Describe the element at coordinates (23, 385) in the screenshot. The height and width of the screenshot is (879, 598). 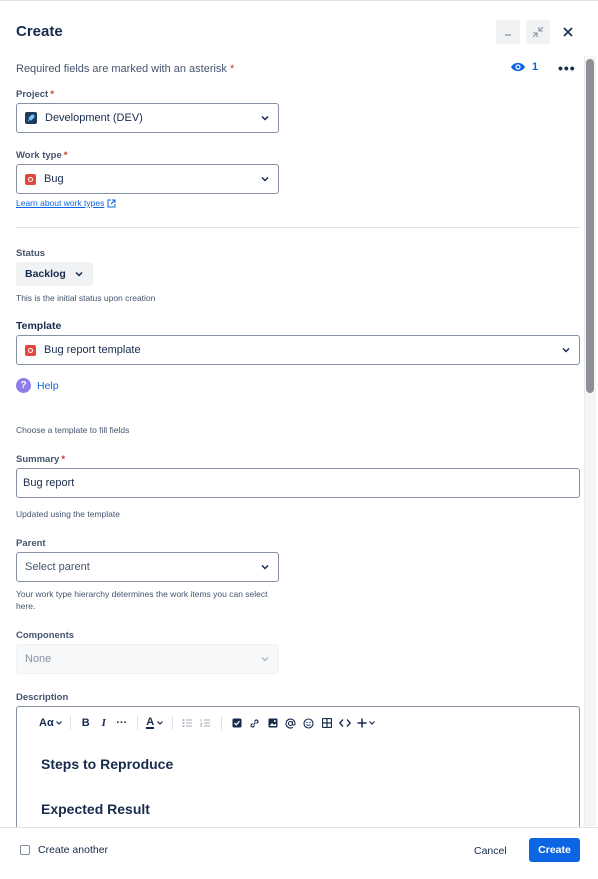
I see `question-icon: ?` at that location.